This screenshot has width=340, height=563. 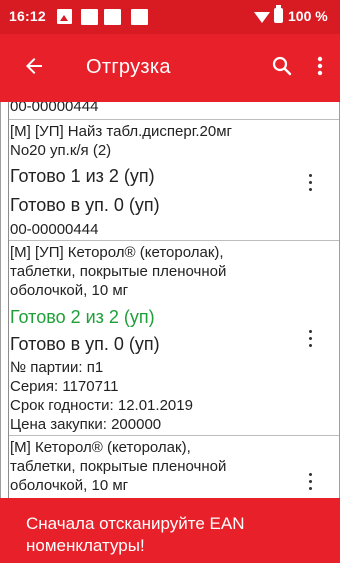 What do you see at coordinates (262, 17) in the screenshot?
I see `wifi-icon` at bounding box center [262, 17].